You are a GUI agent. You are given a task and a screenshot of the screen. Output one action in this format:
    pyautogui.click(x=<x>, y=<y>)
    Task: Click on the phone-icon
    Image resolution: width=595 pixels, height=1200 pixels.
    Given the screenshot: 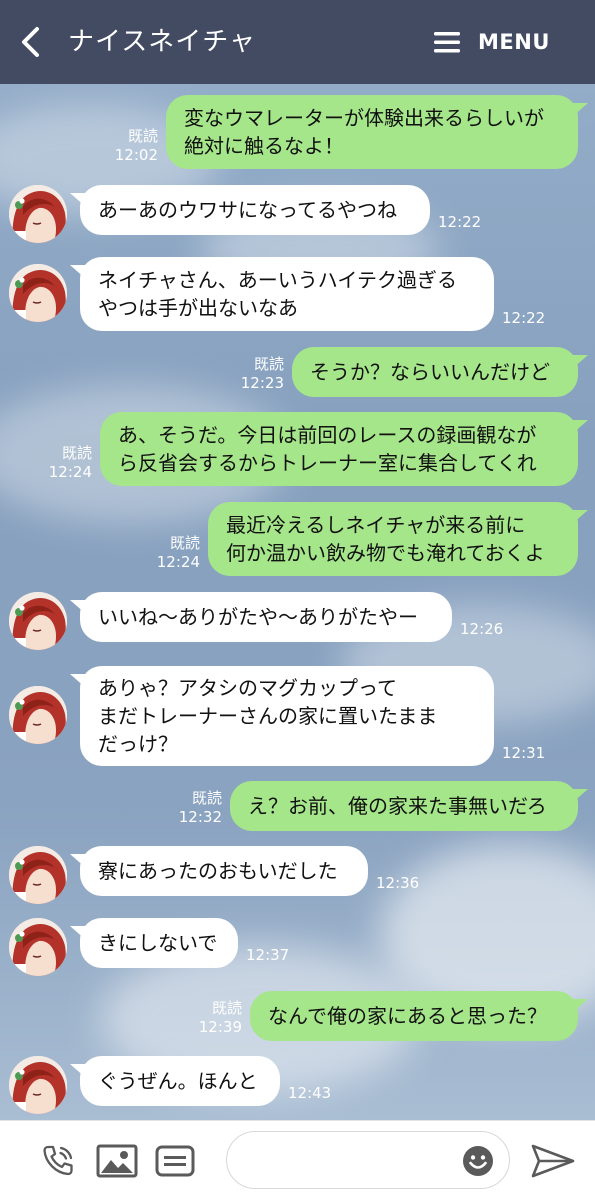 What is the action you would take?
    pyautogui.click(x=58, y=1161)
    